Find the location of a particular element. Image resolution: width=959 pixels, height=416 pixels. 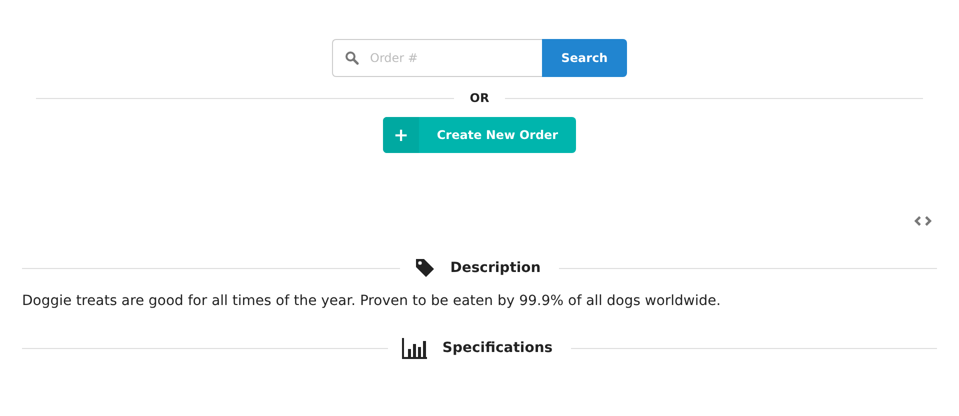

bar-chart-icon is located at coordinates (415, 348).